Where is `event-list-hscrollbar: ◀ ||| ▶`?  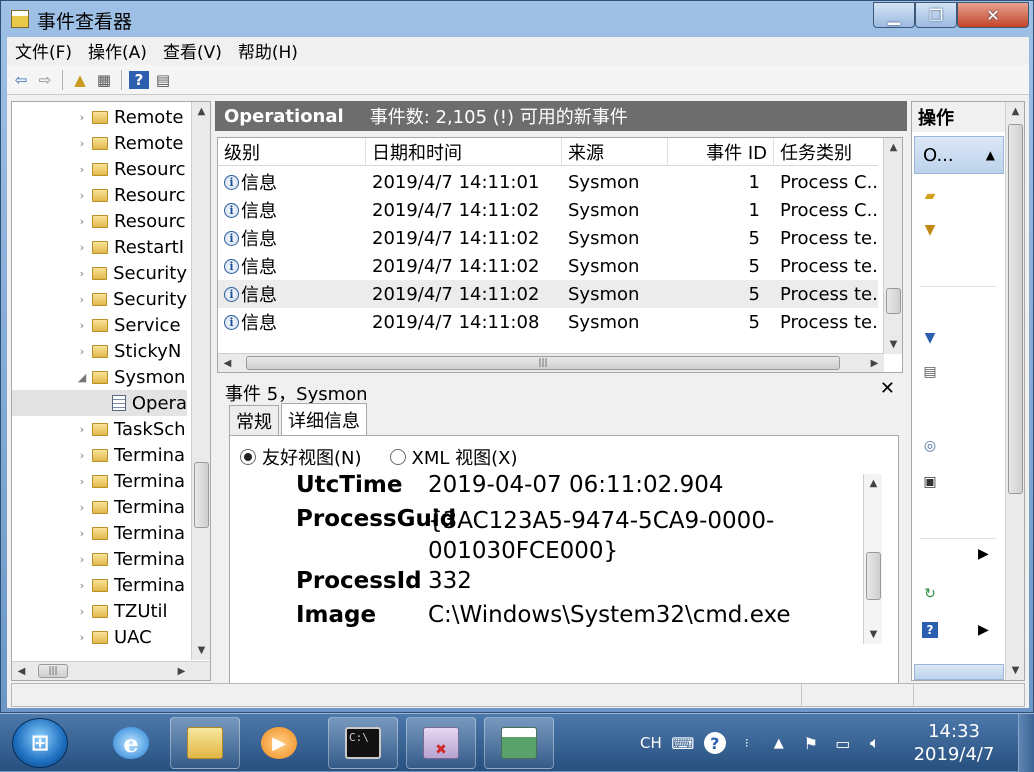 event-list-hscrollbar: ◀ ||| ▶ is located at coordinates (551, 362).